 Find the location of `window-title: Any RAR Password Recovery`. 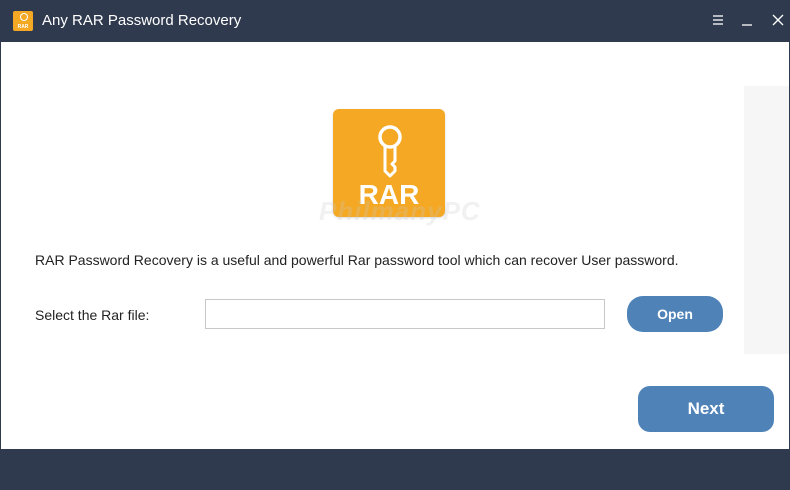

window-title: Any RAR Password Recovery is located at coordinates (142, 20).